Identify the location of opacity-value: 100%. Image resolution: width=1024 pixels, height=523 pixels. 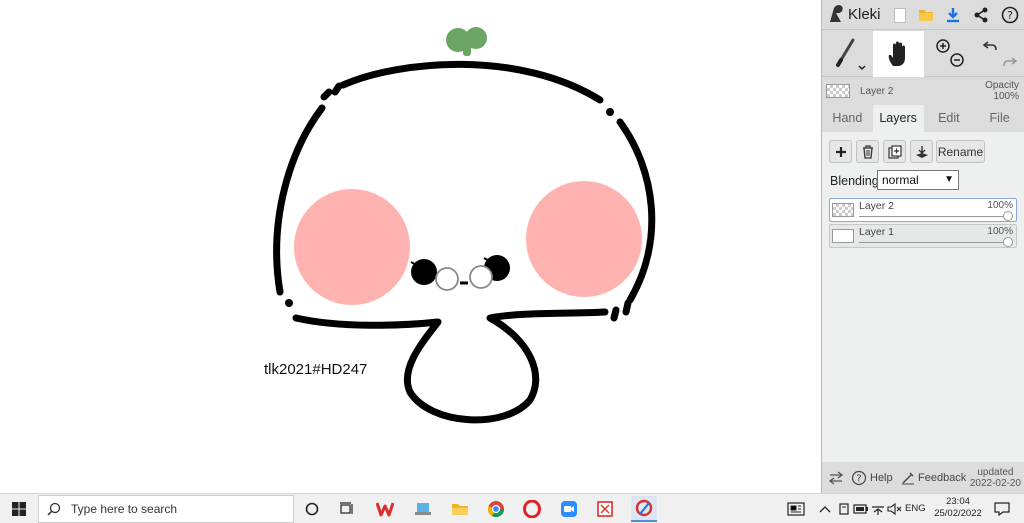
(1006, 96).